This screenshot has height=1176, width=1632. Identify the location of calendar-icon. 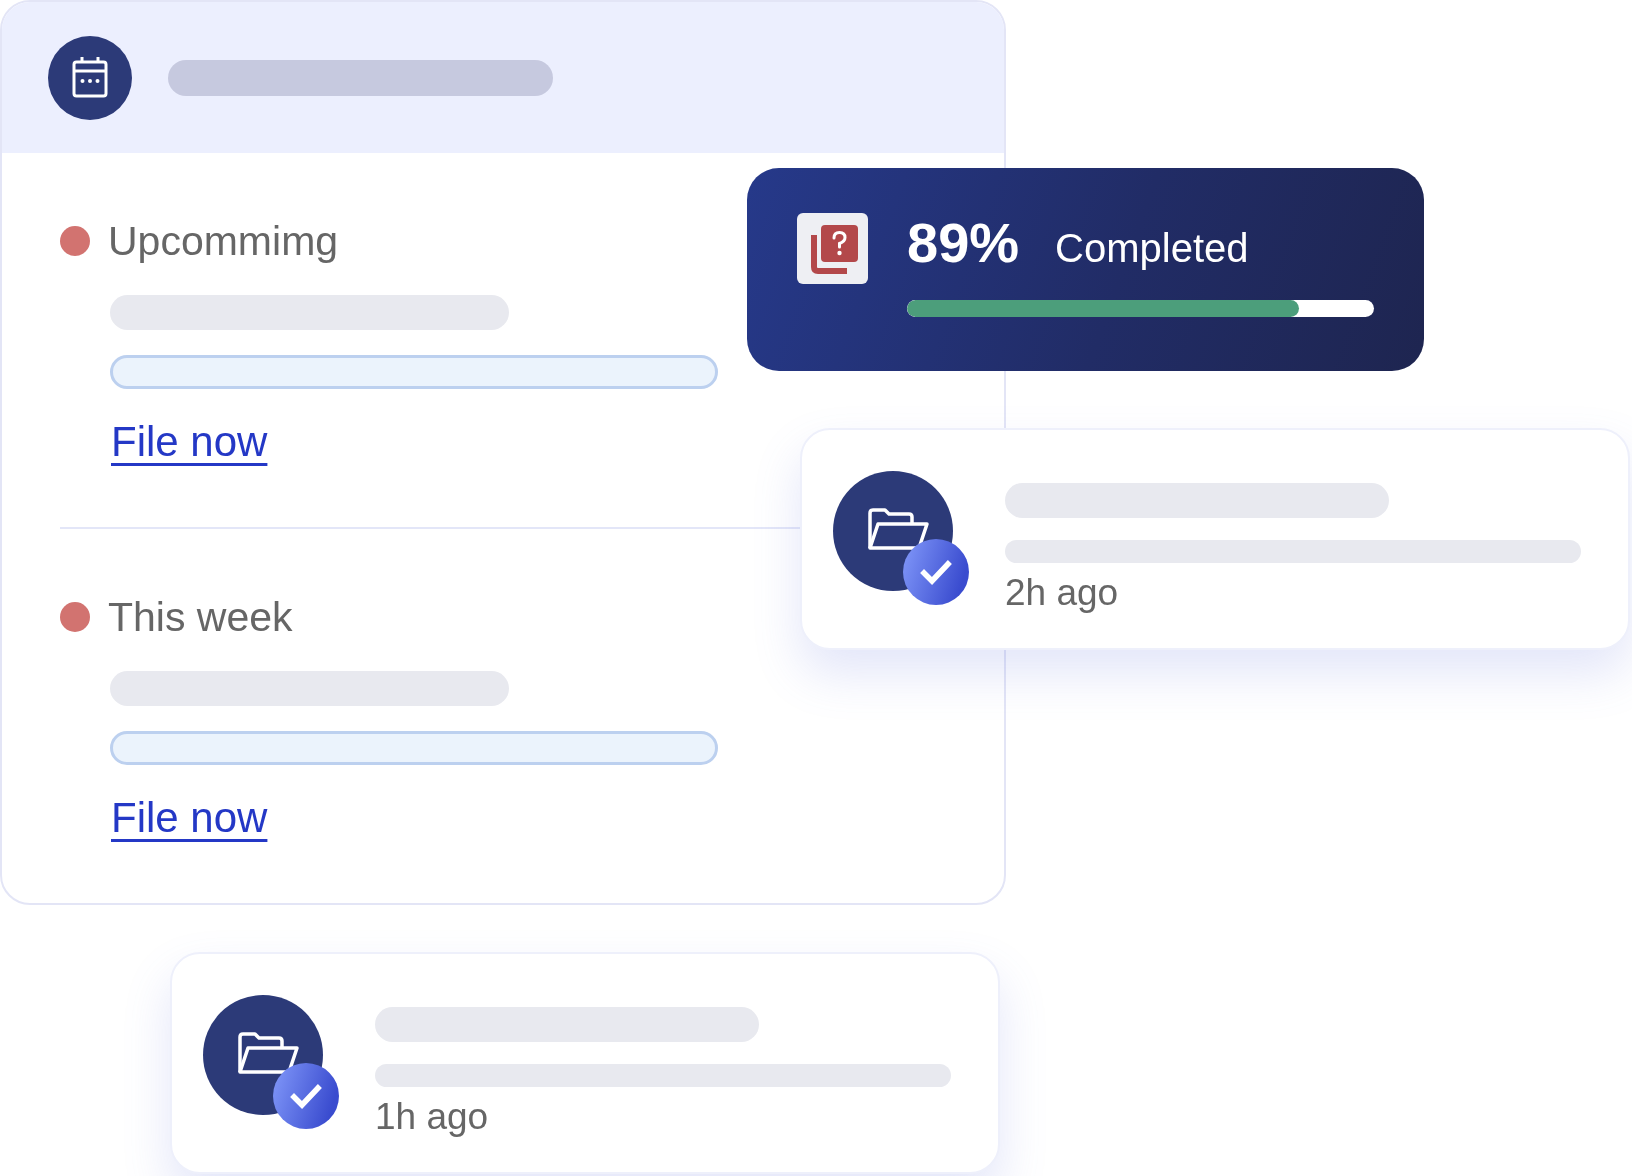
(90, 77).